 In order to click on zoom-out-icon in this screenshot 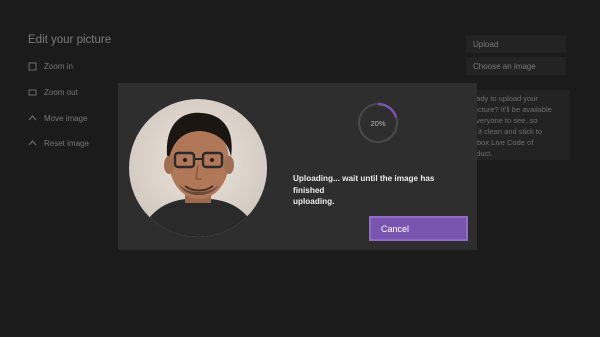, I will do `click(32, 92)`.